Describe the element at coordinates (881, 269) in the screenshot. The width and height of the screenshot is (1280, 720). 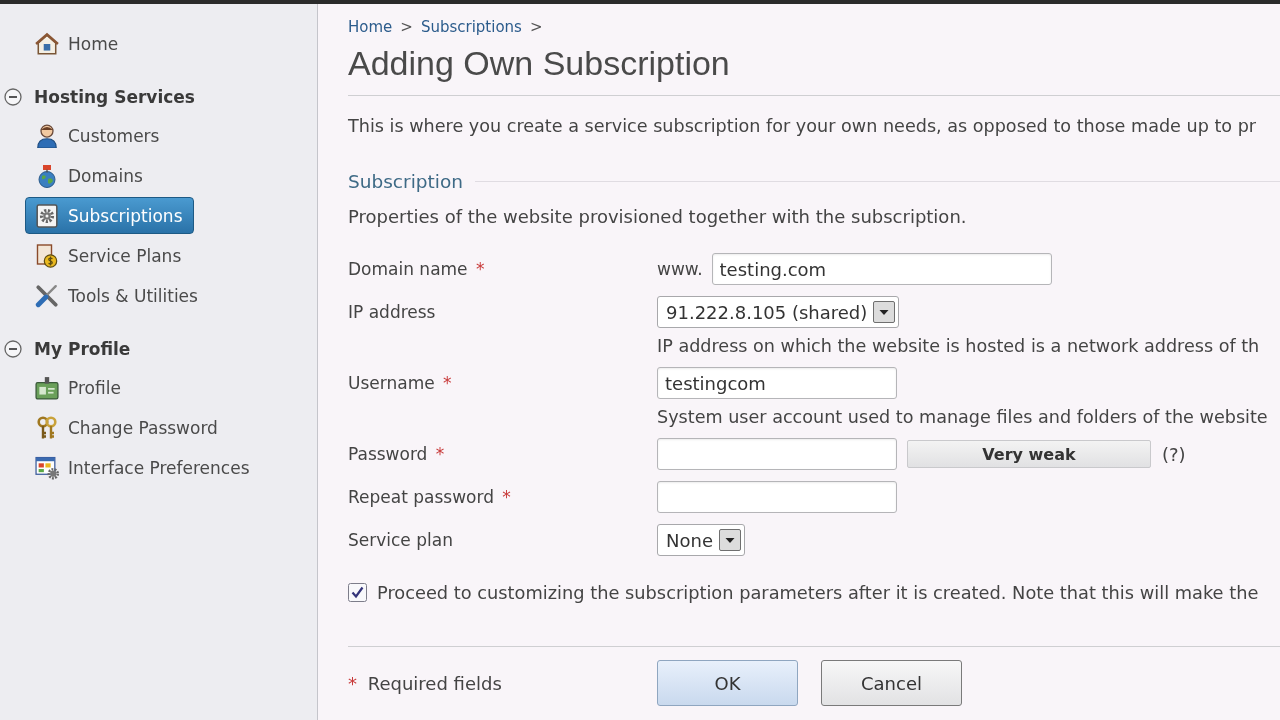
I see `text-field: testing.com` at that location.